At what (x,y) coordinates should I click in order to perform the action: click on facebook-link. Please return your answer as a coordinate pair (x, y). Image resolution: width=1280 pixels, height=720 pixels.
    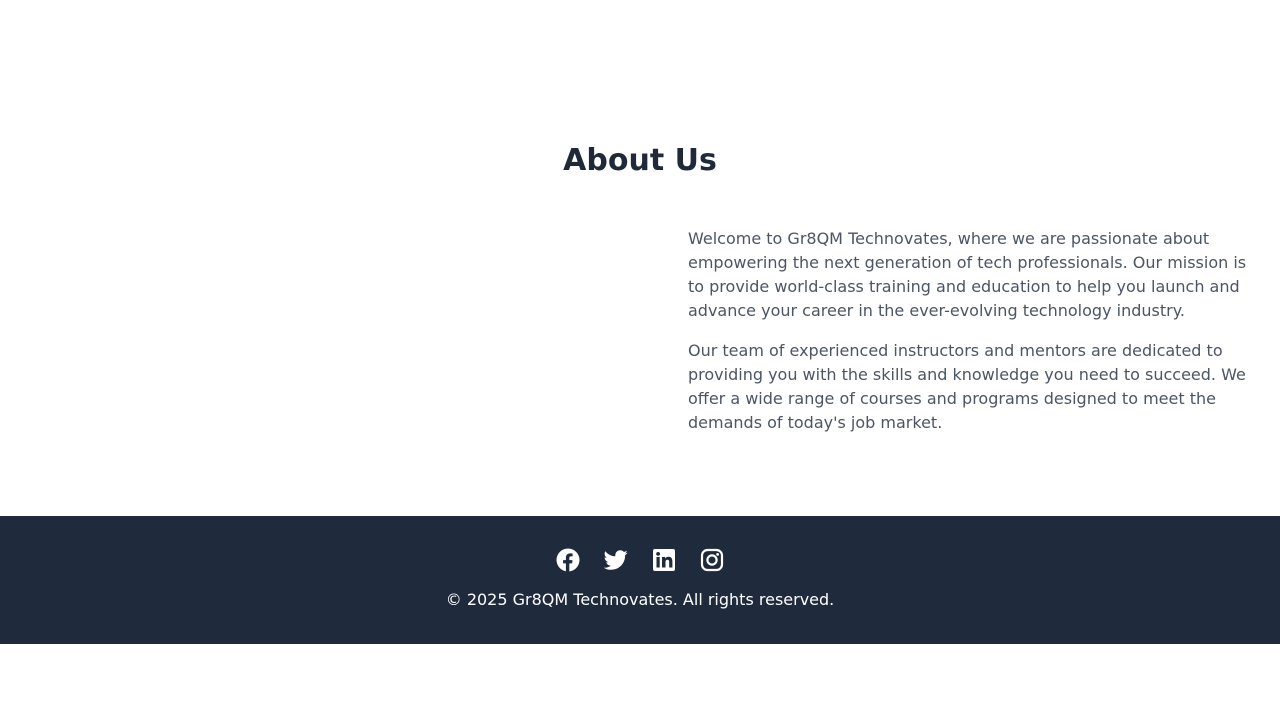
    Looking at the image, I should click on (568, 560).